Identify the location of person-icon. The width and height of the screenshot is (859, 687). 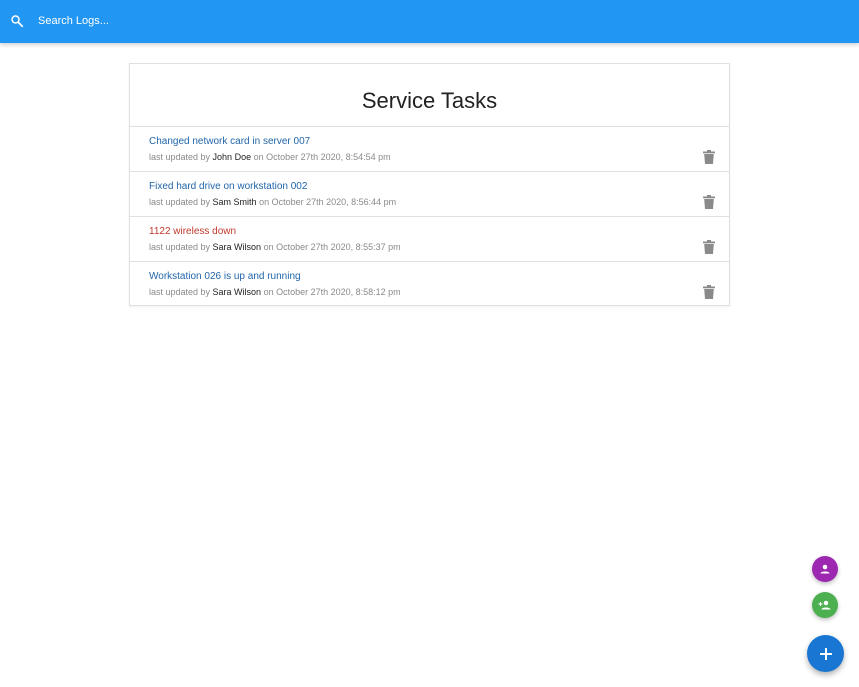
(825, 569).